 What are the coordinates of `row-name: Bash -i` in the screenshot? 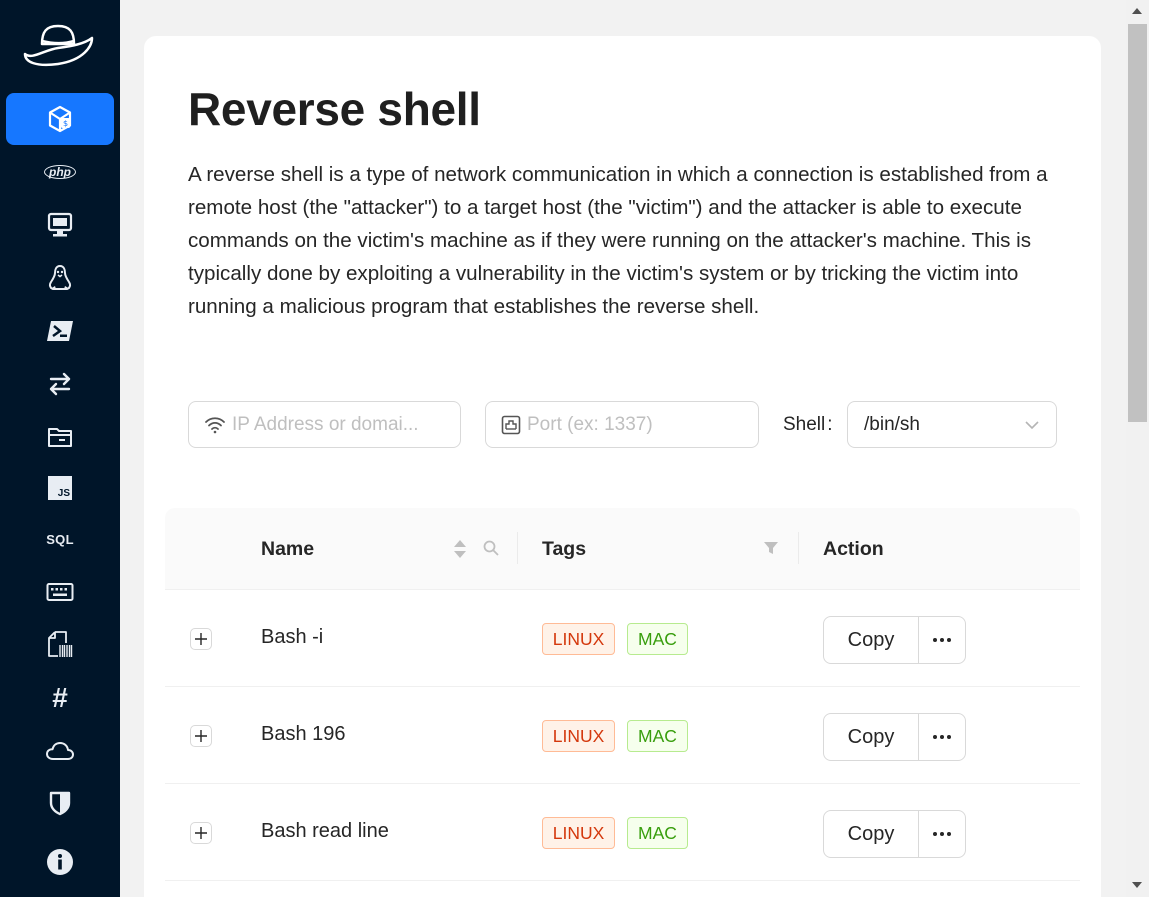 It's located at (292, 637).